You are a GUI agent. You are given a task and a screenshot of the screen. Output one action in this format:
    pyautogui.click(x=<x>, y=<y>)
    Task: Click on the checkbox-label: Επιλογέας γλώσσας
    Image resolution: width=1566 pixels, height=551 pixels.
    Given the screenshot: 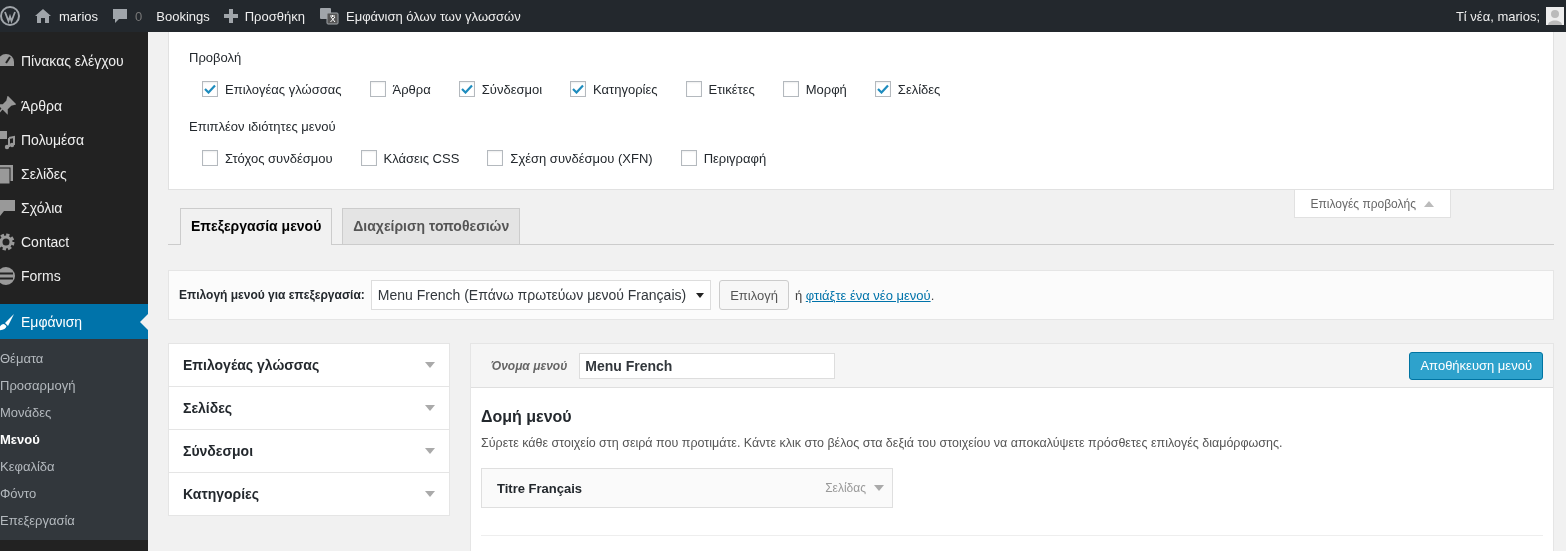 What is the action you would take?
    pyautogui.click(x=283, y=89)
    